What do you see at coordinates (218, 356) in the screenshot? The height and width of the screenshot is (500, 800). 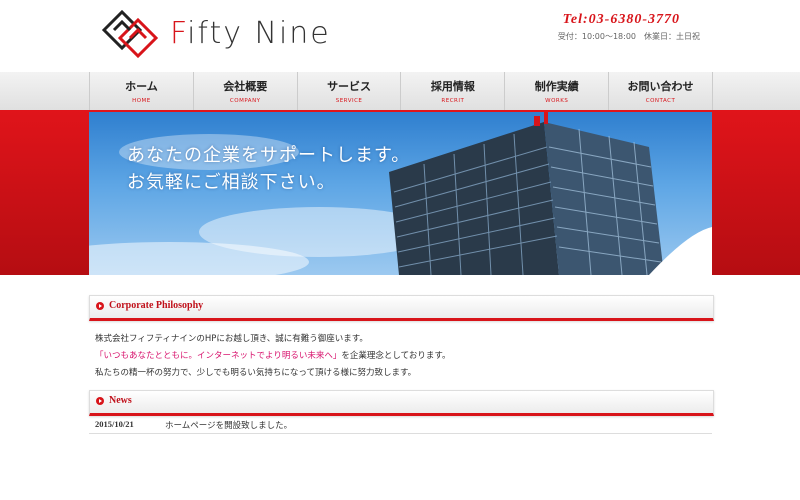 I see `philosophy-motto: 「いつもあなたとともに。インターネットでより明るい未来へ」` at bounding box center [218, 356].